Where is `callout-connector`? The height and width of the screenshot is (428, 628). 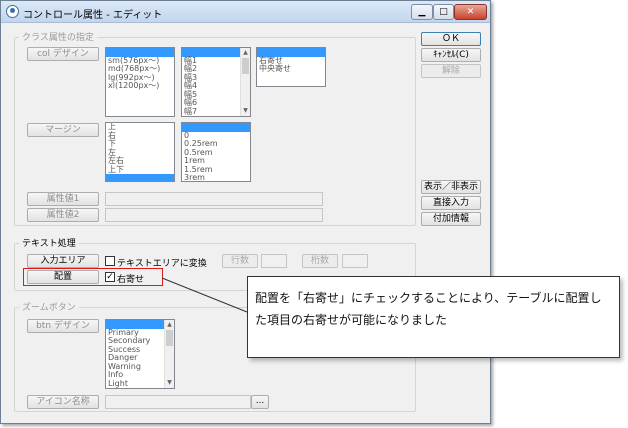
callout-connector is located at coordinates (204, 295).